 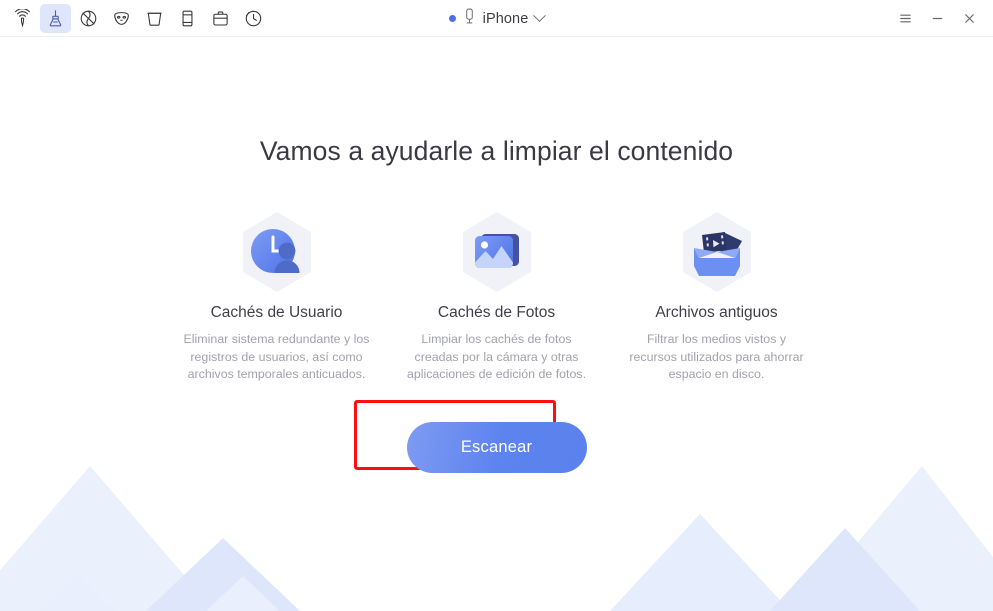 I want to click on toolbar-item-erase-data, so click(x=88, y=18).